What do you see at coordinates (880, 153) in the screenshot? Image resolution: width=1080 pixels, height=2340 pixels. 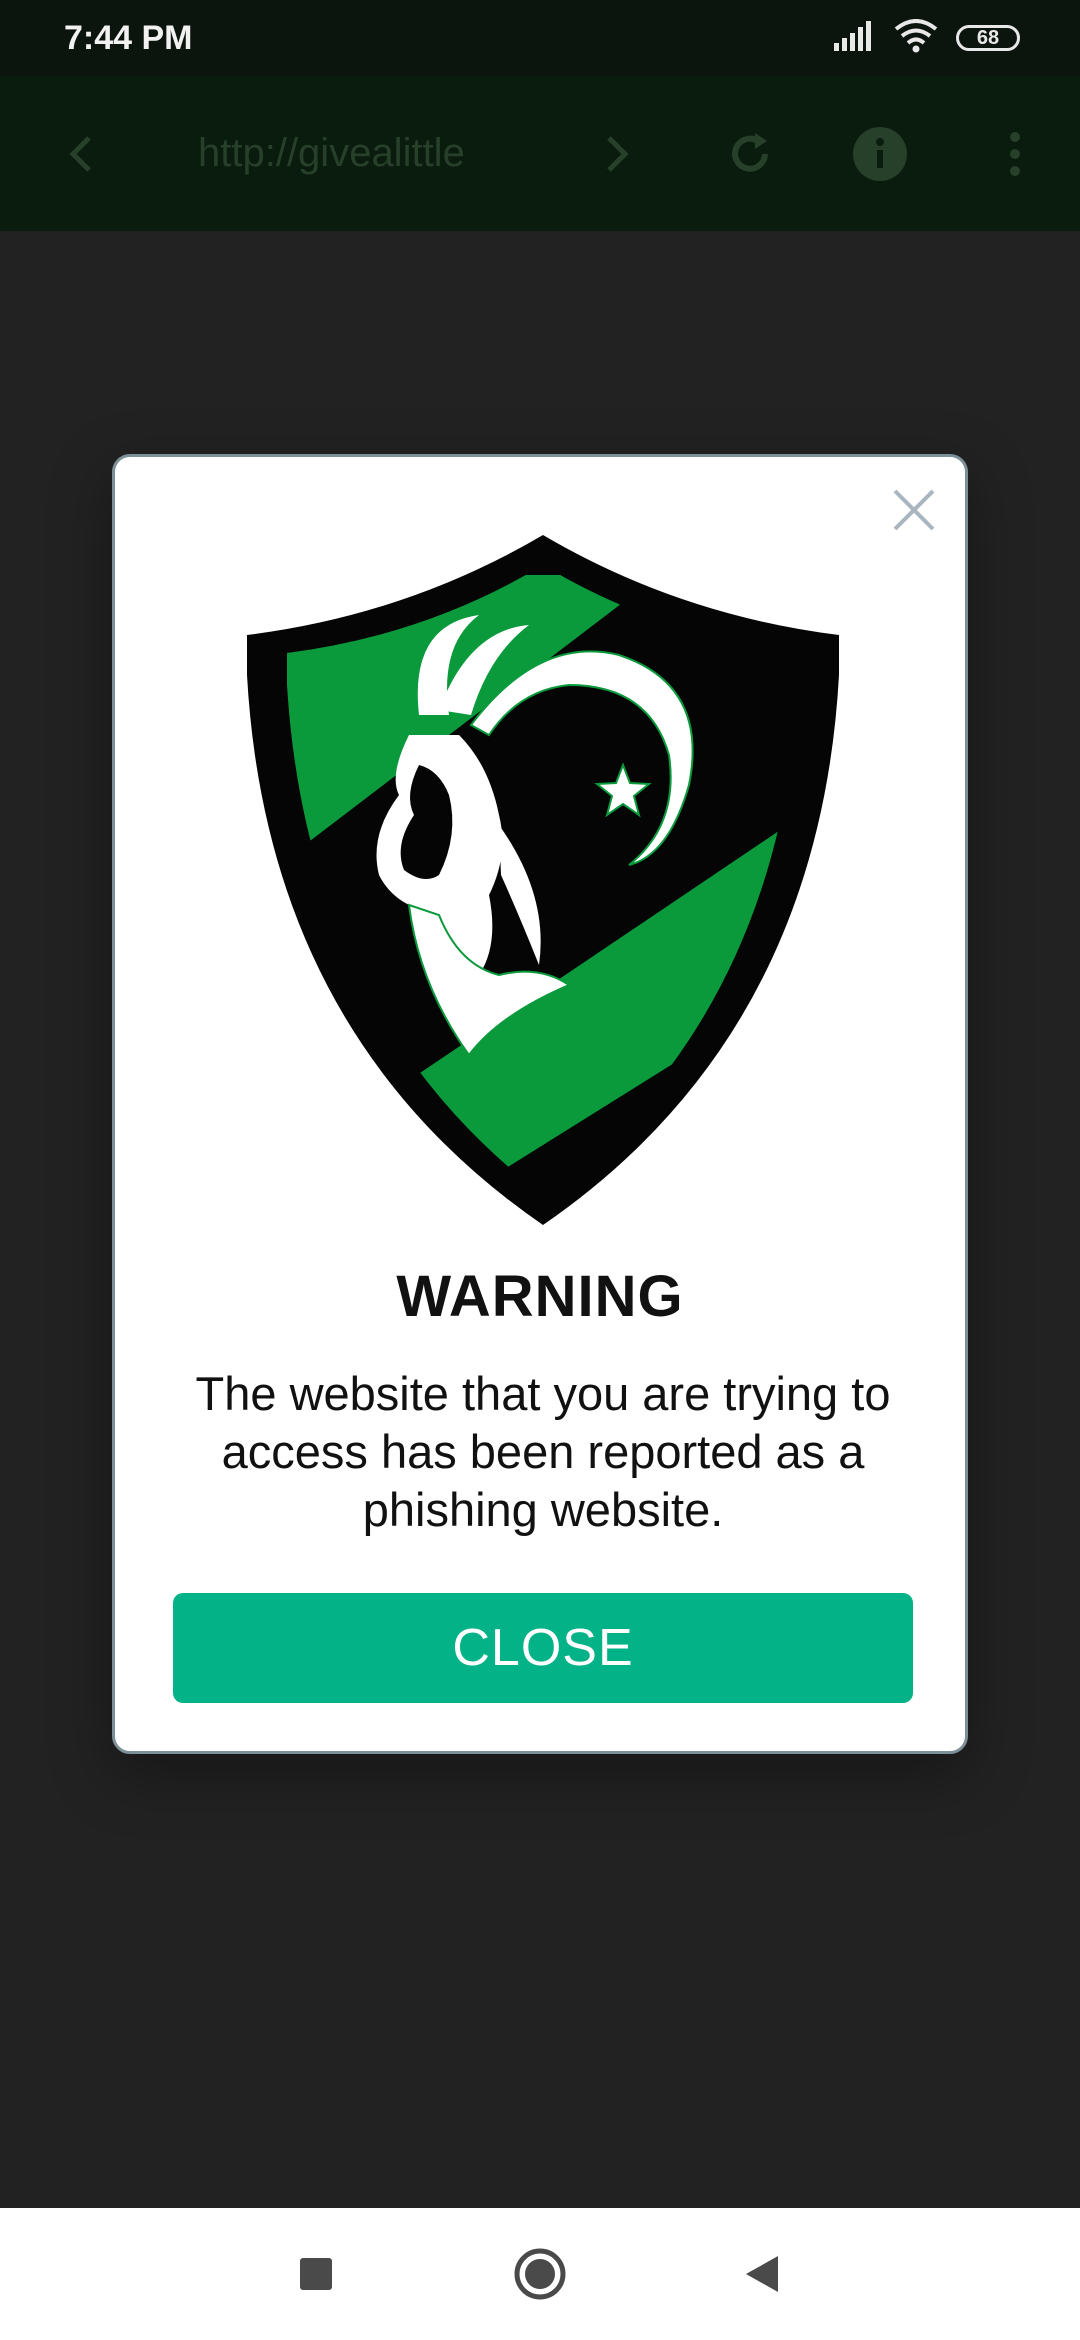 I see `info-icon` at bounding box center [880, 153].